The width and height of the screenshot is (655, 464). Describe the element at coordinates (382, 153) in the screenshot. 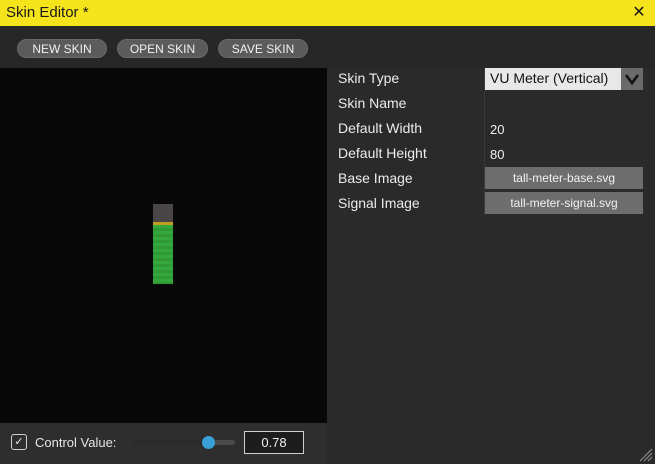

I see `default-height-label: Default Height` at that location.